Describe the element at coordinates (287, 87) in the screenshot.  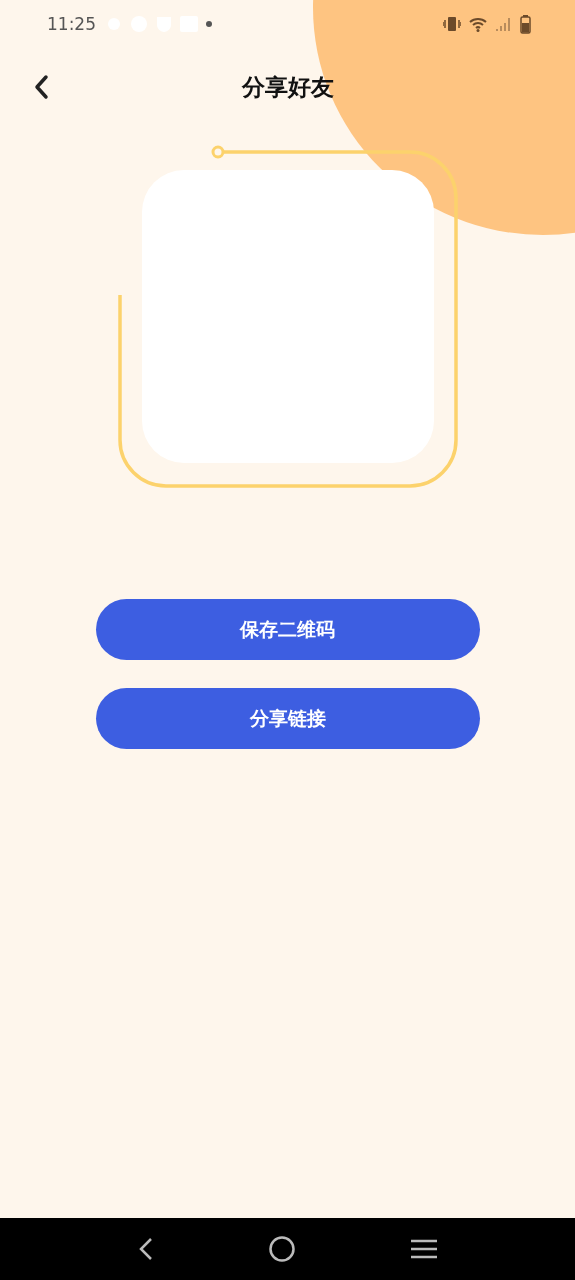
I see `page-title: 分享好友` at that location.